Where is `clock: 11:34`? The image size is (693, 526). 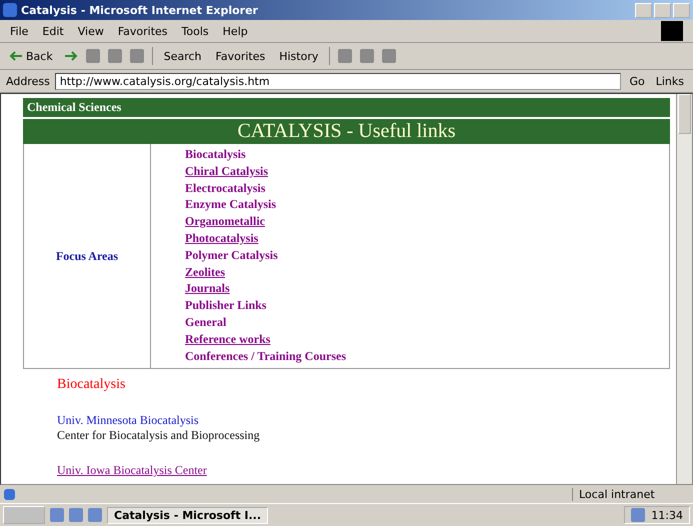 clock: 11:34 is located at coordinates (667, 515).